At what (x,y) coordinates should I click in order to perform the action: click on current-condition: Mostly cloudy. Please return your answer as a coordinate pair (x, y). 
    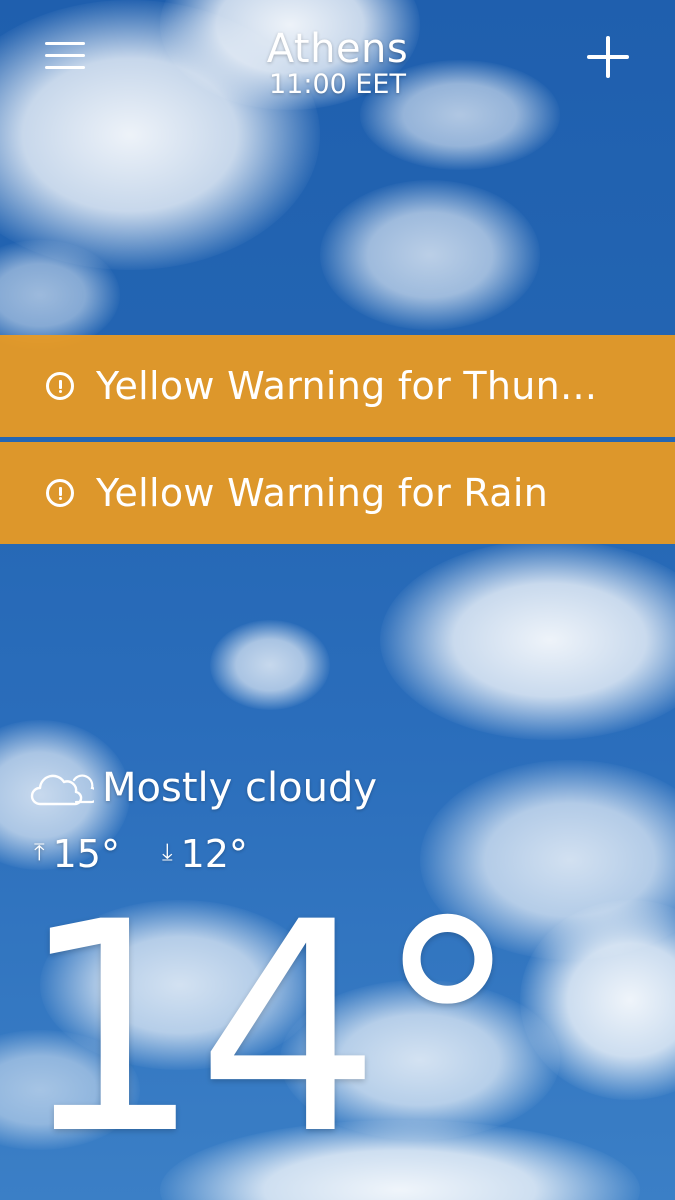
    Looking at the image, I should click on (203, 788).